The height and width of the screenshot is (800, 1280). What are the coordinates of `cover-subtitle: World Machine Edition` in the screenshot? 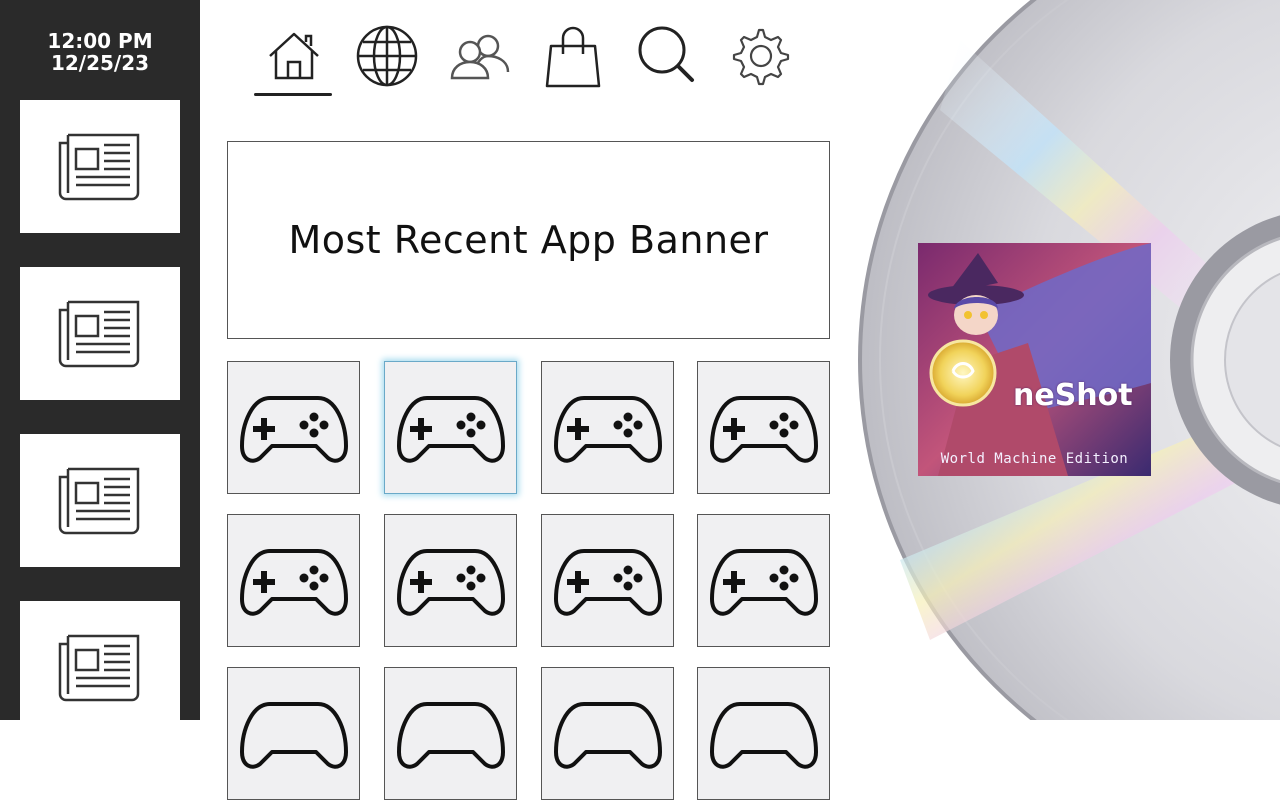 It's located at (1034, 459).